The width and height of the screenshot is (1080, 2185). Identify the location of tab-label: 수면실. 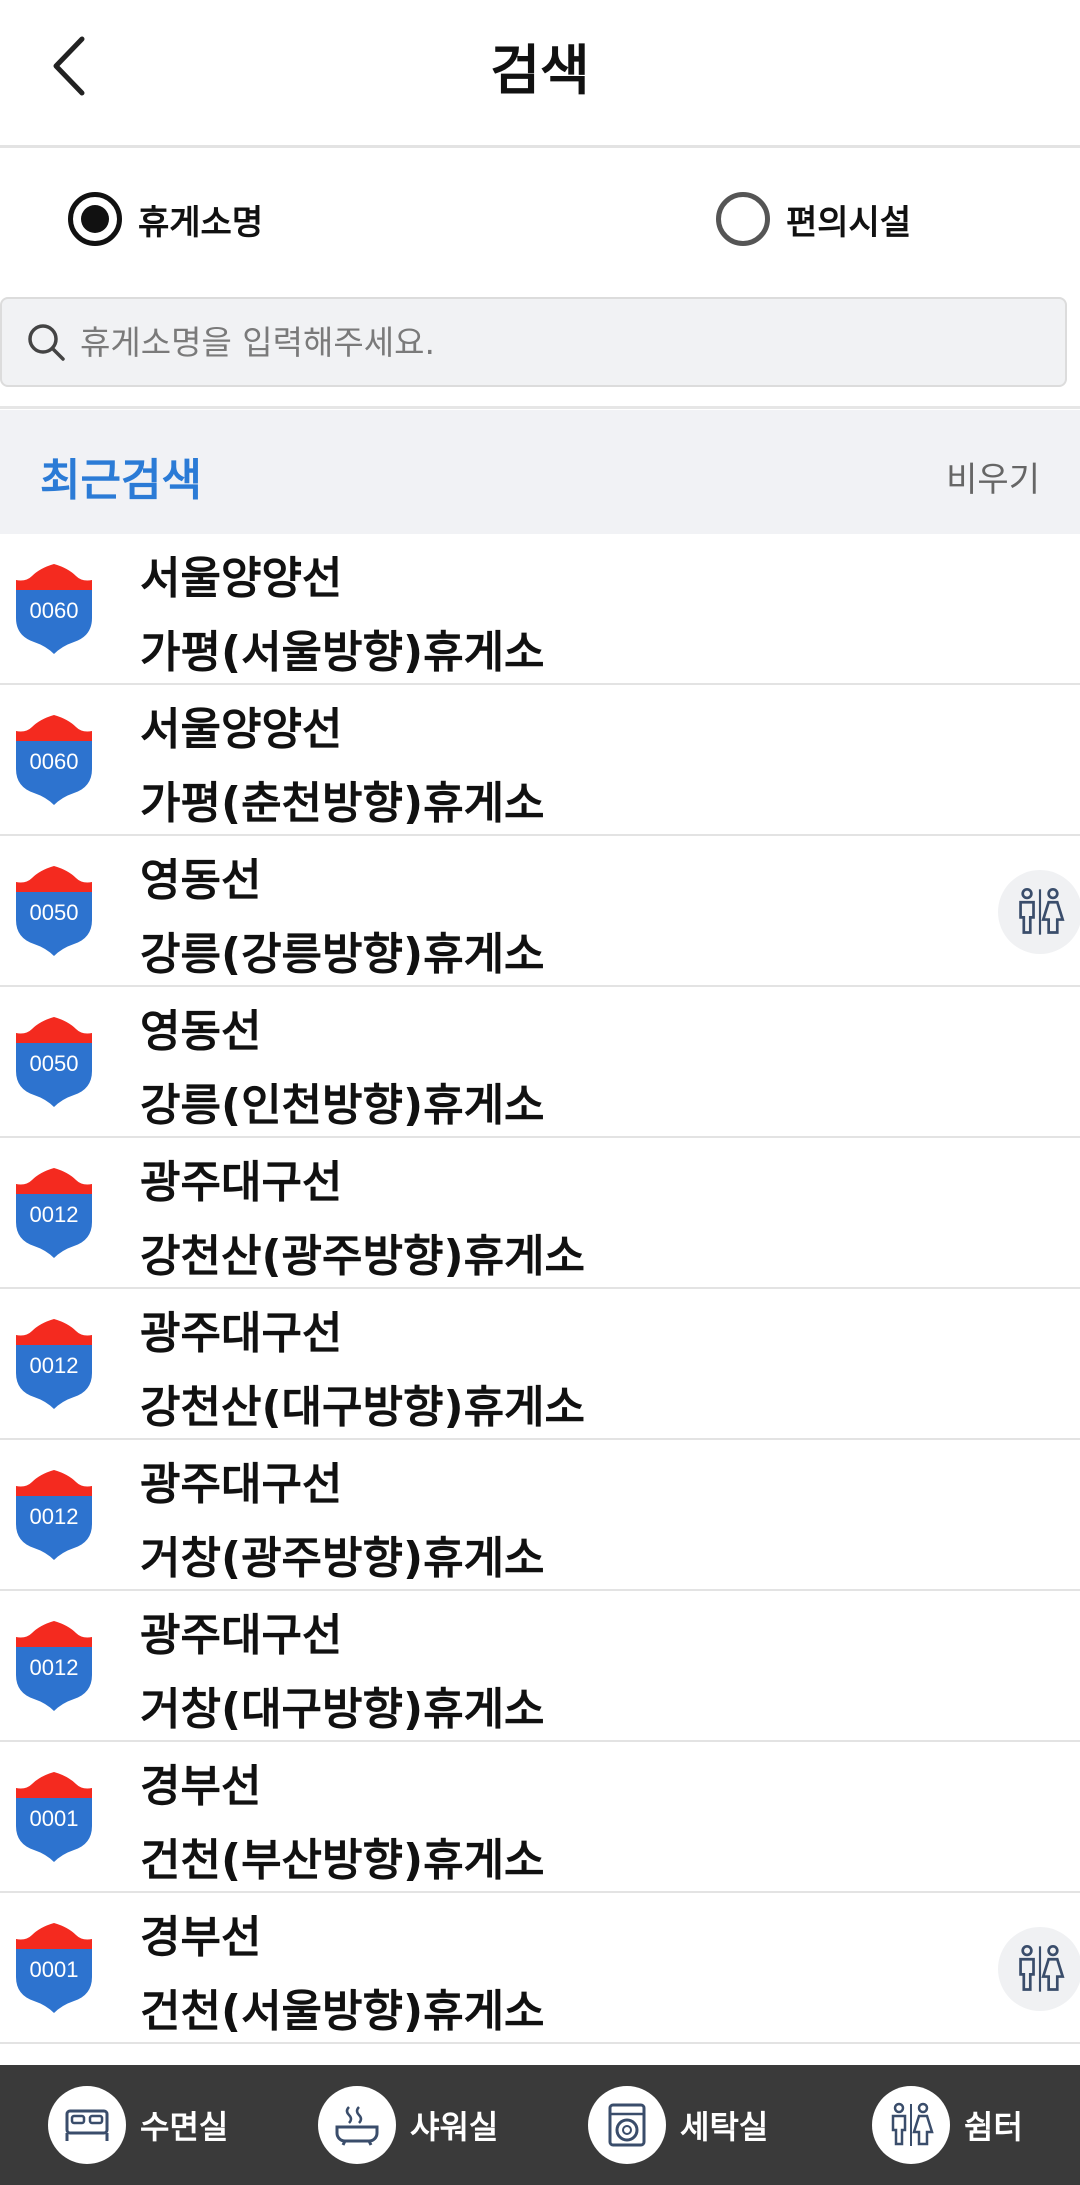
(184, 2127).